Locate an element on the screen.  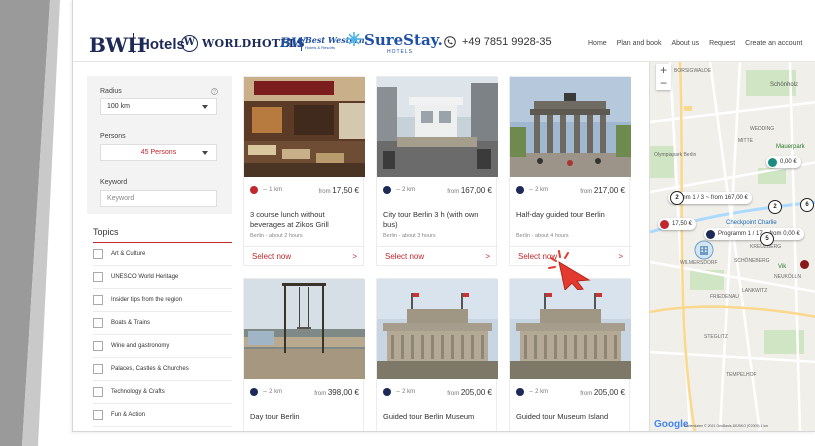
map-price-marker: 0,00 € is located at coordinates (783, 162).